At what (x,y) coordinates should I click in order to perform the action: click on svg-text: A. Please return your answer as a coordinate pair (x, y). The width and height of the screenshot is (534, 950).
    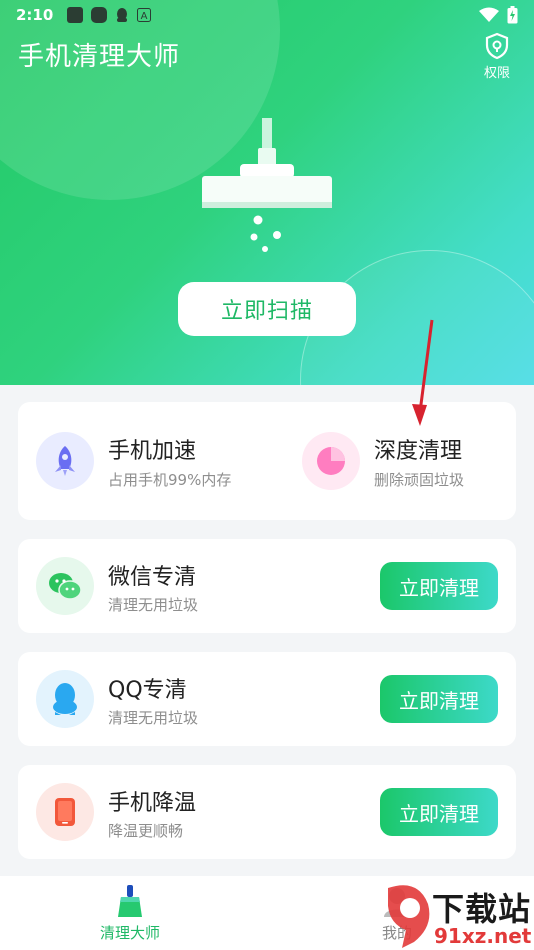
    Looking at the image, I should click on (144, 16).